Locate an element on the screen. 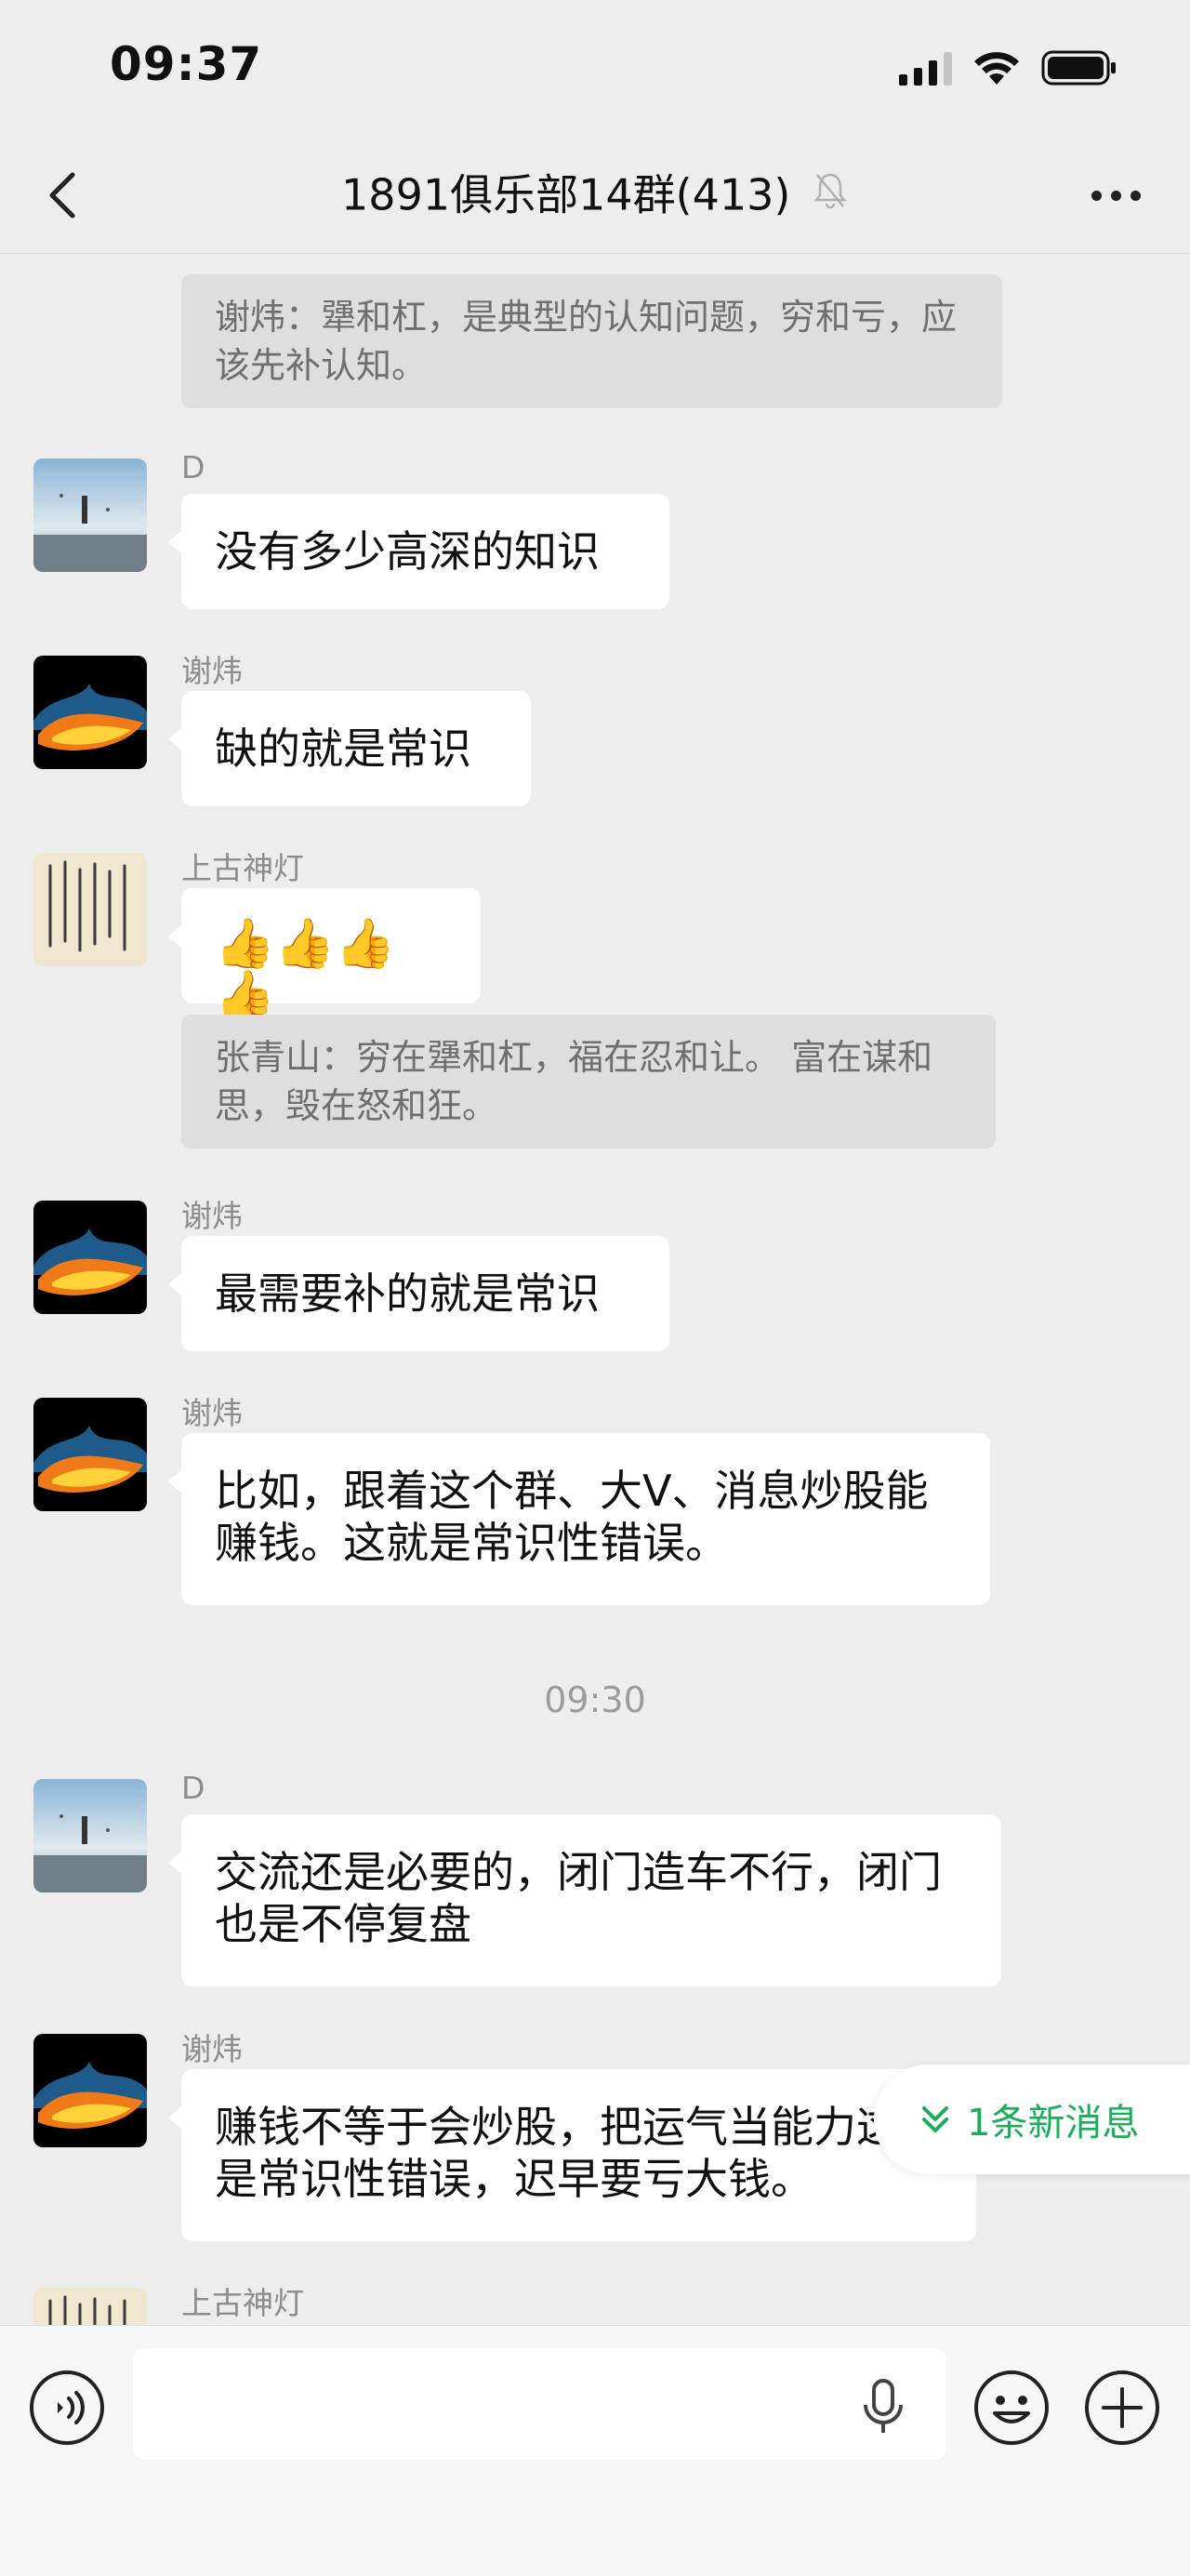  more-functions-button is located at coordinates (1122, 2408).